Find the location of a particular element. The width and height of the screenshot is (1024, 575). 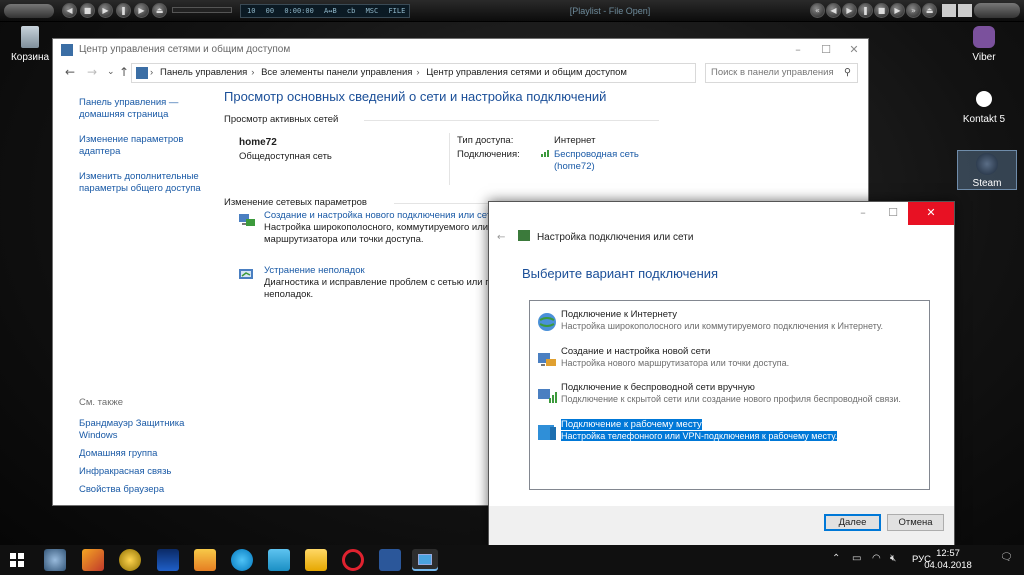

pause-icon: ❚ is located at coordinates (123, 10).